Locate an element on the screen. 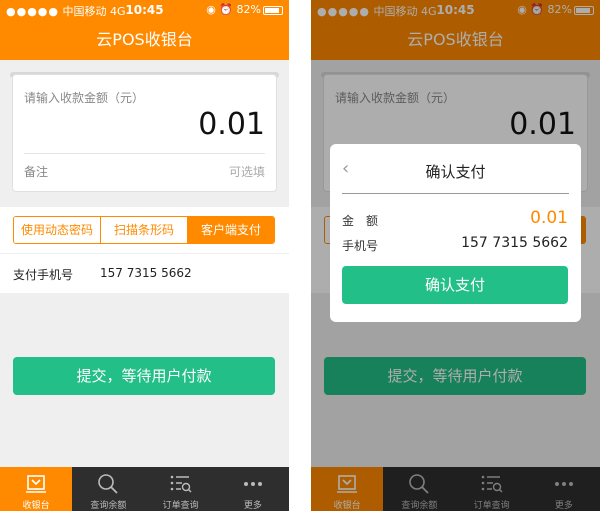 This screenshot has width=600, height=511. dialog-amount-row: 金 额 0.01 is located at coordinates (455, 219).